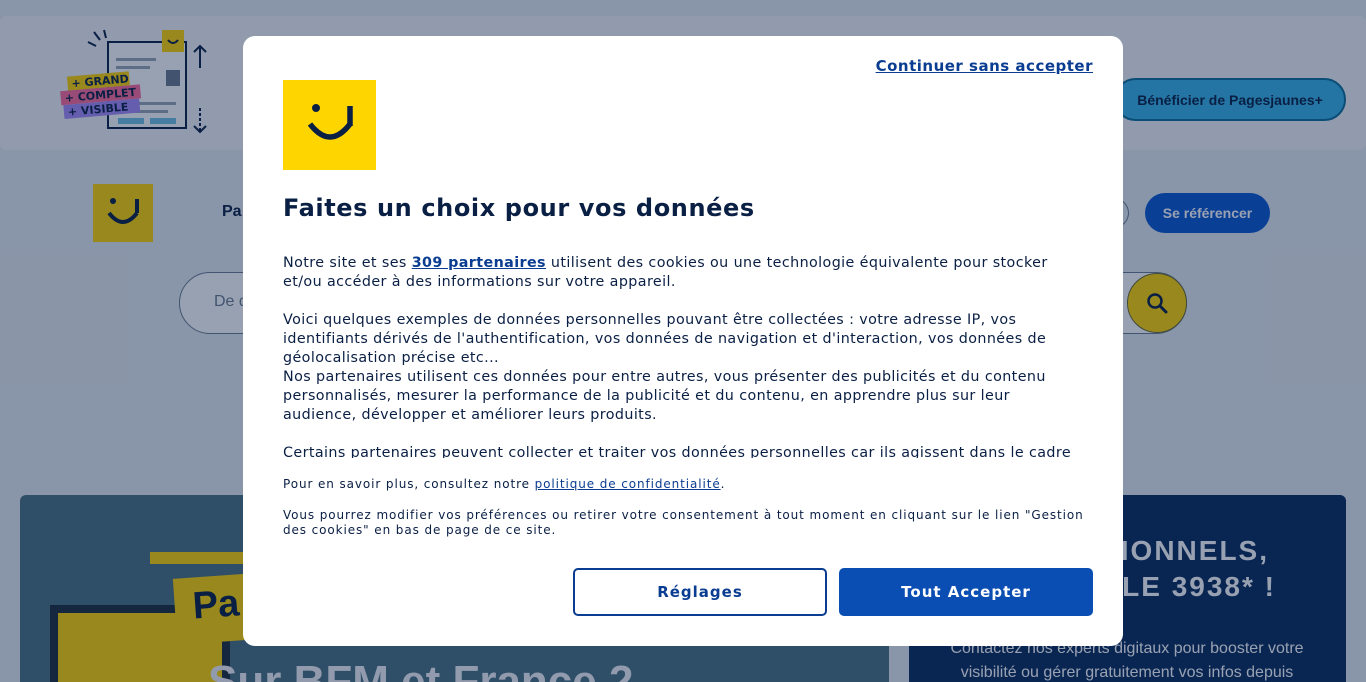 The image size is (1366, 682). I want to click on modal-logo, so click(329, 125).